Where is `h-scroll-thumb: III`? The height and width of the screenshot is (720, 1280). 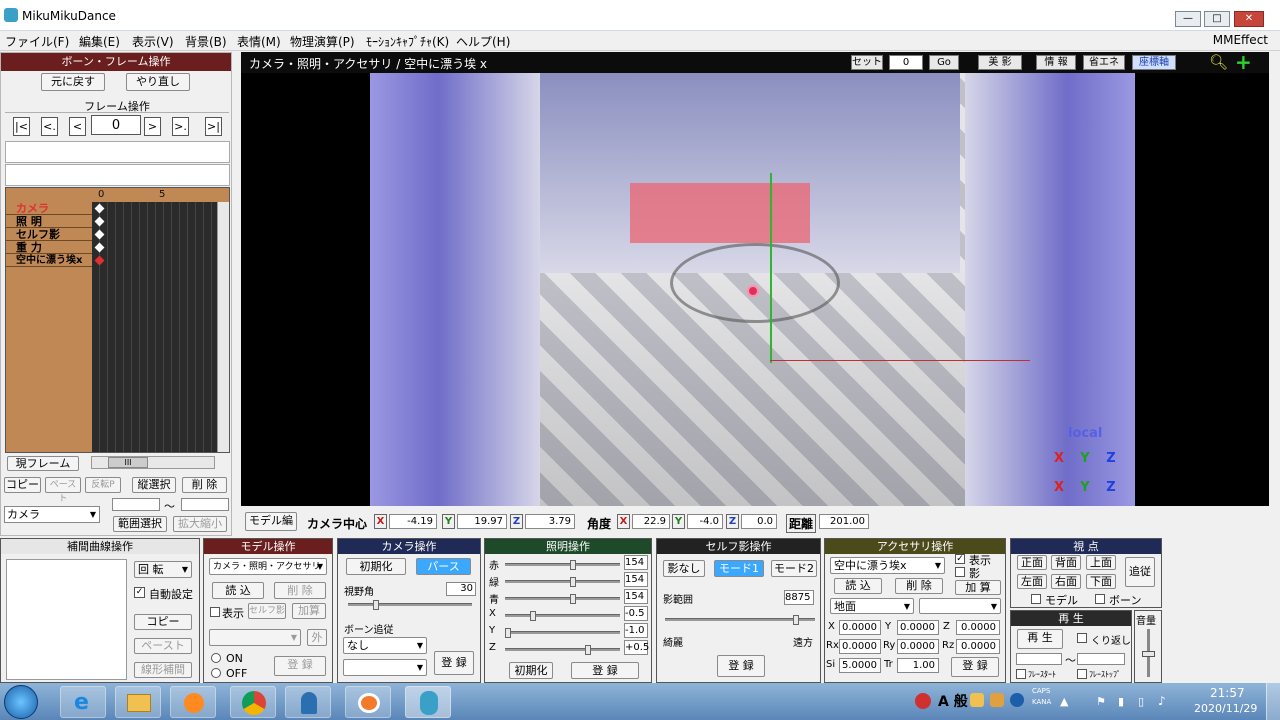 h-scroll-thumb: III is located at coordinates (128, 462).